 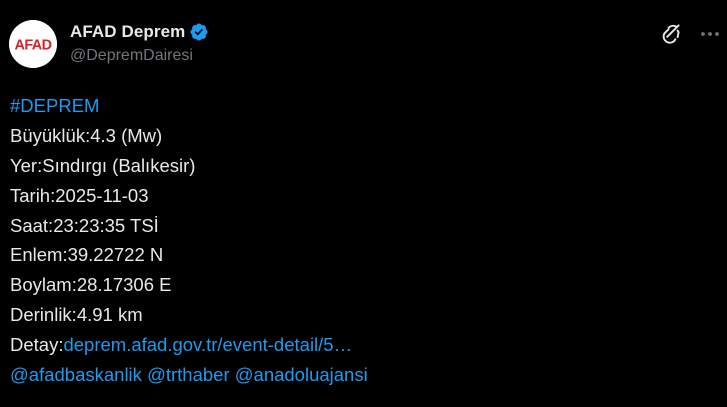 I want to click on depth-text: Derinlik:4.91 km, so click(x=76, y=315).